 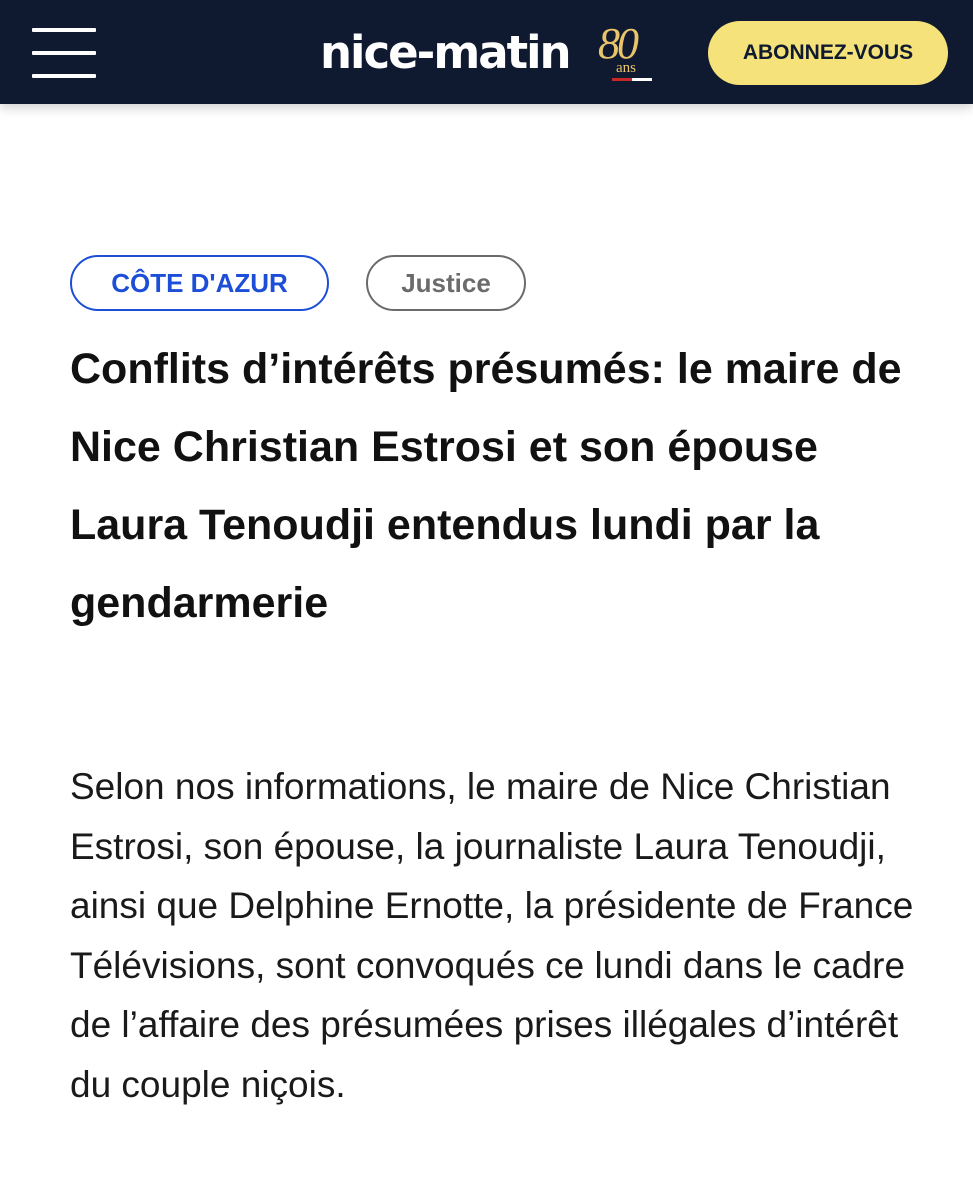 What do you see at coordinates (446, 52) in the screenshot?
I see `logo-wordmark: nice-matin` at bounding box center [446, 52].